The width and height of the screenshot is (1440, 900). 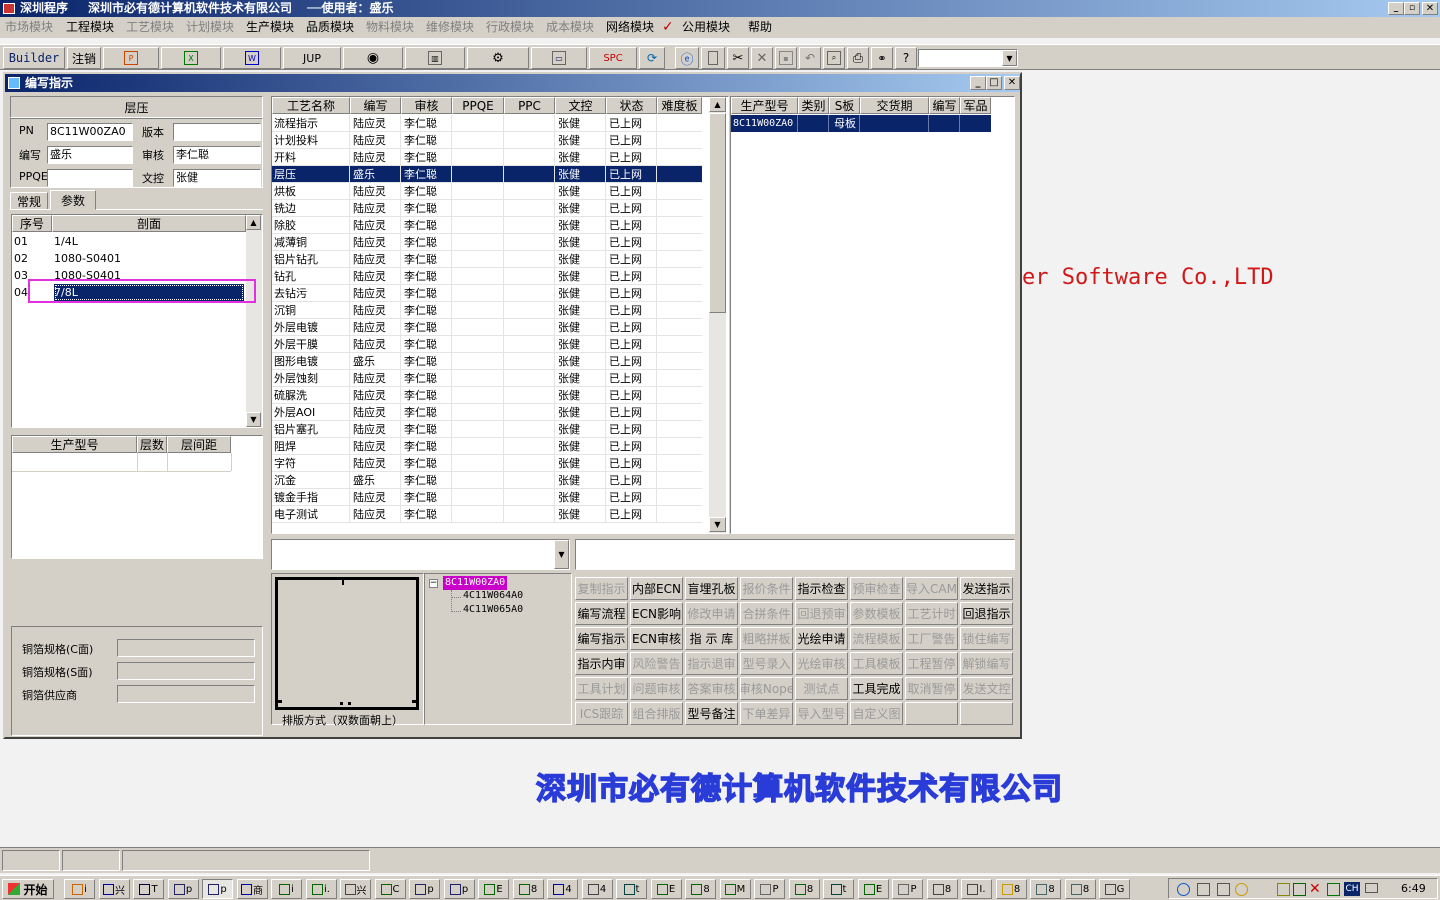 What do you see at coordinates (311, 105) in the screenshot?
I see `process-col-header: 工艺名称` at bounding box center [311, 105].